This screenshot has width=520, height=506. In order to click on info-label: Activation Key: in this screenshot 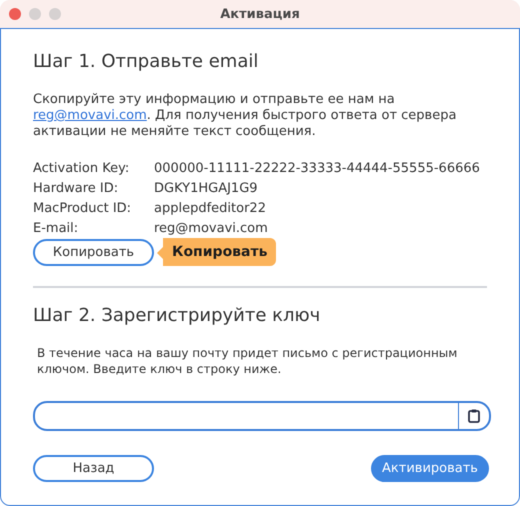, I will do `click(81, 169)`.